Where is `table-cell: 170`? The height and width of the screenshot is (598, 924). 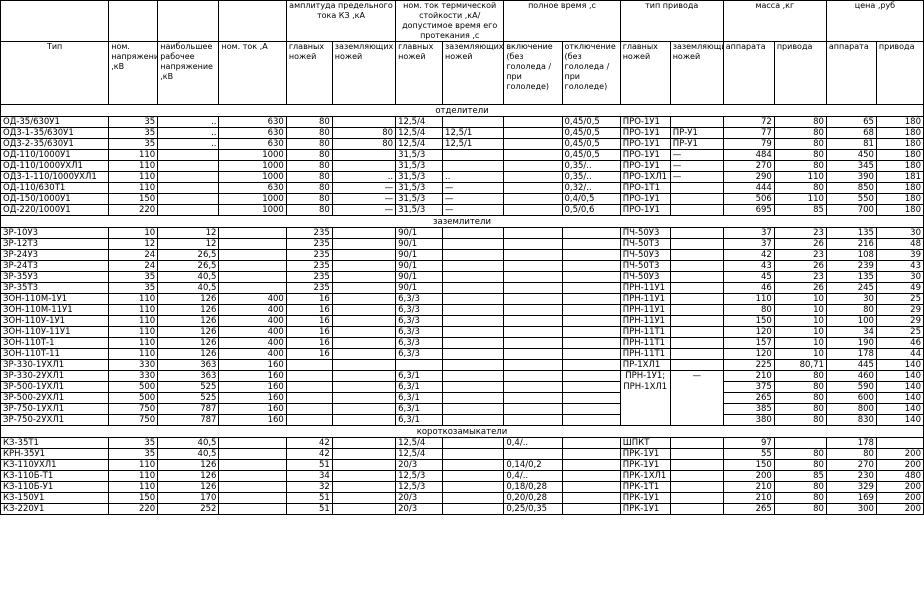
table-cell: 170 is located at coordinates (188, 498).